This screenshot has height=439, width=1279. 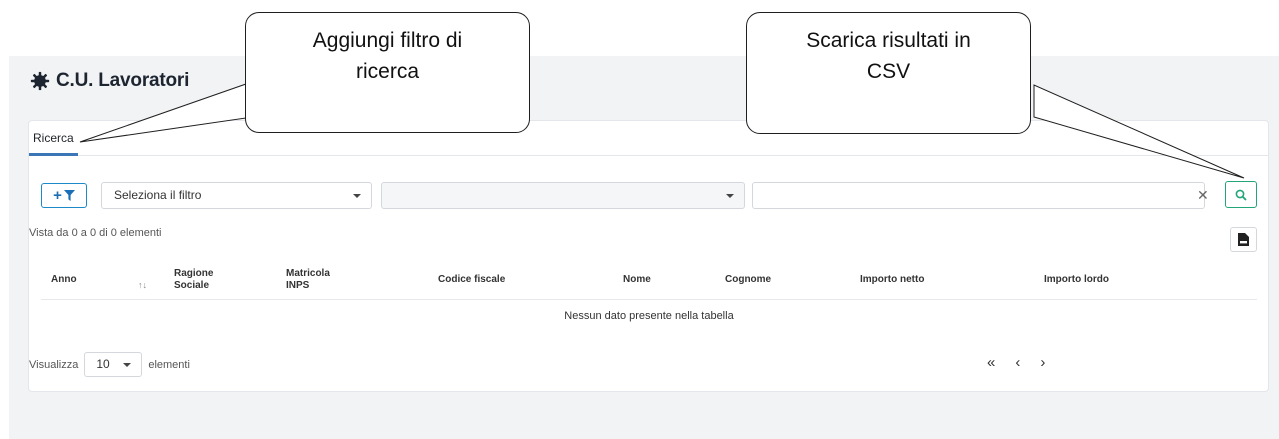 I want to click on close-icon: ✕, so click(x=1203, y=195).